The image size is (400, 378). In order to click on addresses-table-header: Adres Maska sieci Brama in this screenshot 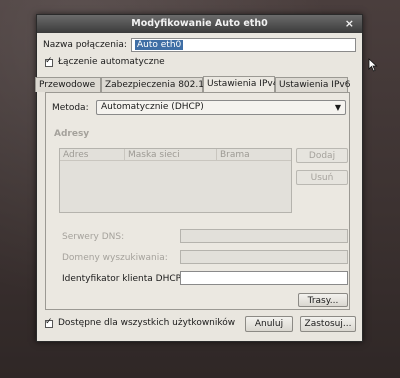, I will do `click(175, 155)`.